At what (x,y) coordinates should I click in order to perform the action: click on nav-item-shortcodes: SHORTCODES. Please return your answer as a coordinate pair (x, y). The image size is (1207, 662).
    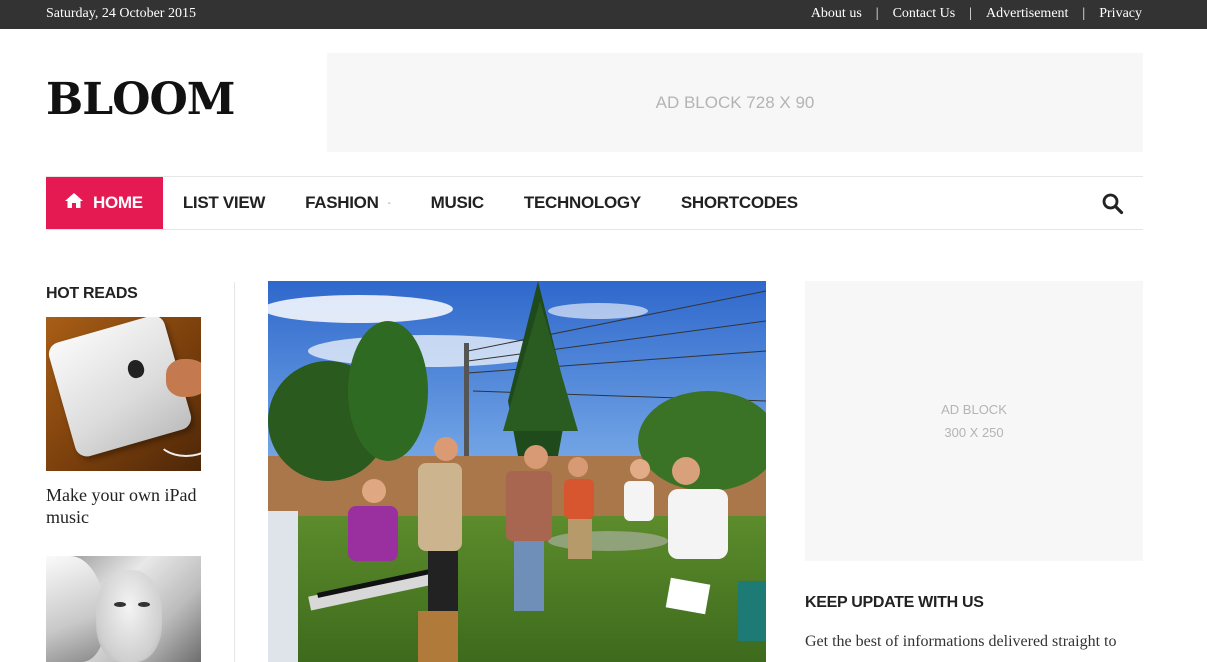
    Looking at the image, I should click on (739, 203).